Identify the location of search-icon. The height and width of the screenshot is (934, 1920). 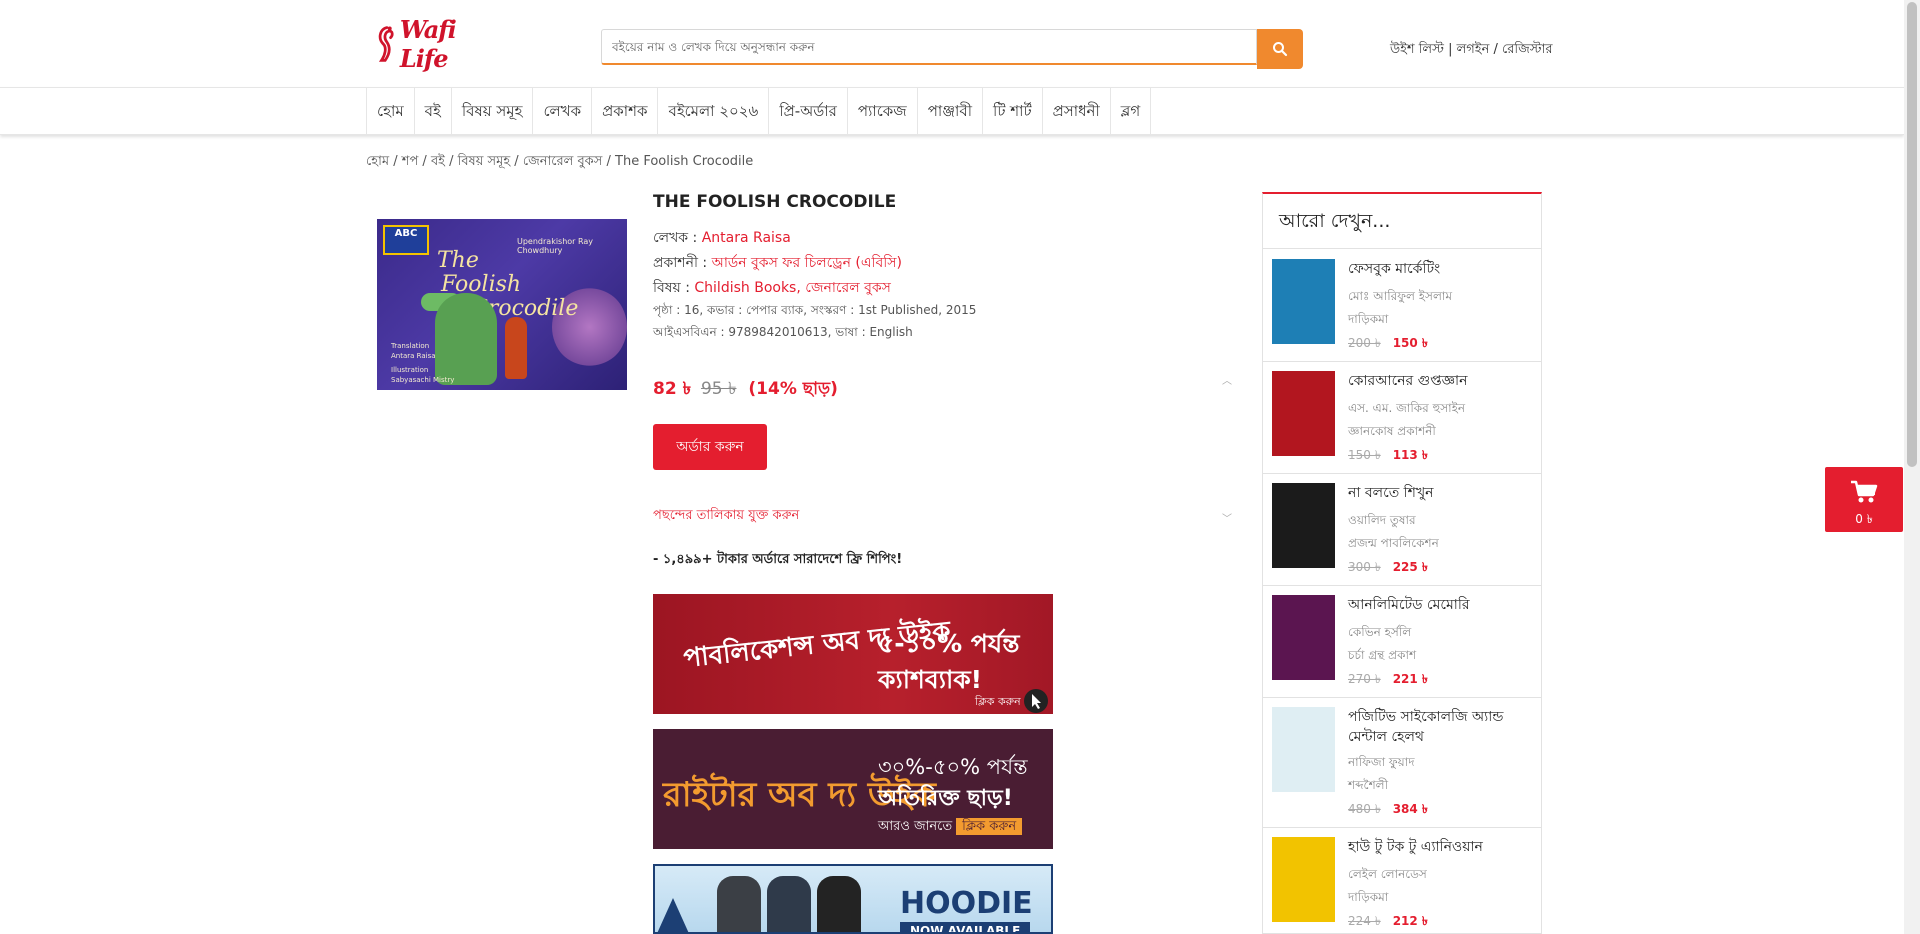
(1280, 49).